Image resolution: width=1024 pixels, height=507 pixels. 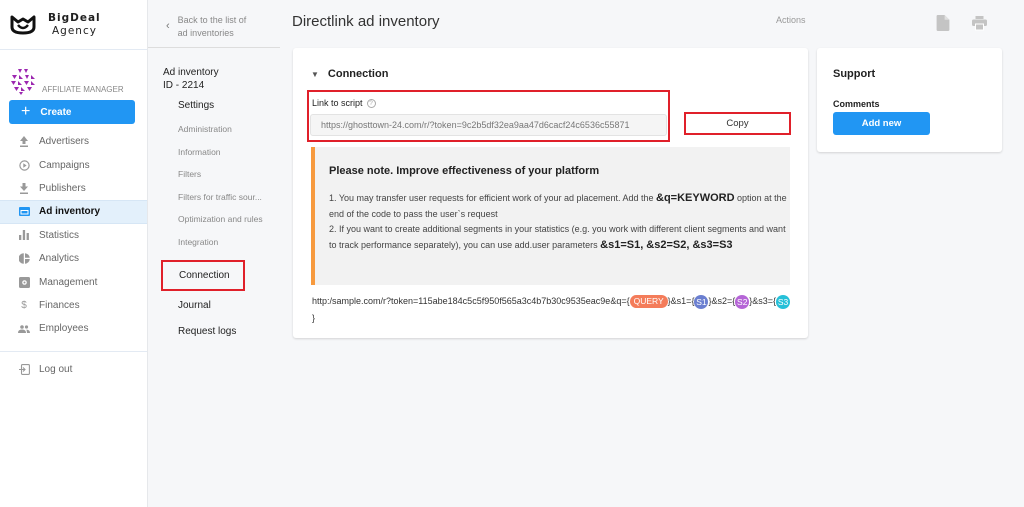 What do you see at coordinates (24, 259) in the screenshot?
I see `pie-chart-icon` at bounding box center [24, 259].